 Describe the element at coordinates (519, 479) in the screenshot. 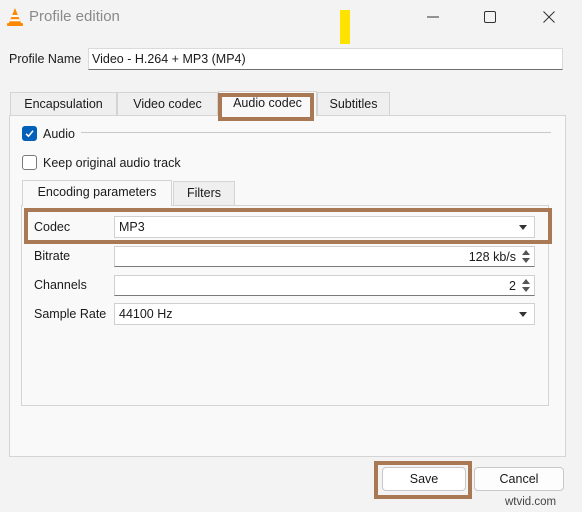

I see `cancel-button: Cancel` at that location.